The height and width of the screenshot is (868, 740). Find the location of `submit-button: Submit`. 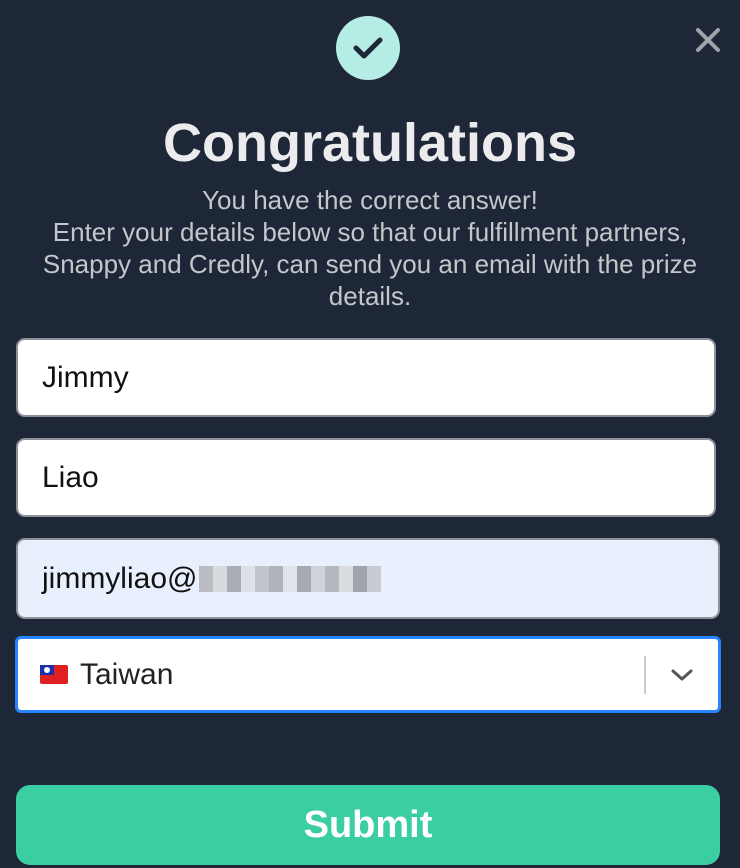

submit-button: Submit is located at coordinates (368, 825).